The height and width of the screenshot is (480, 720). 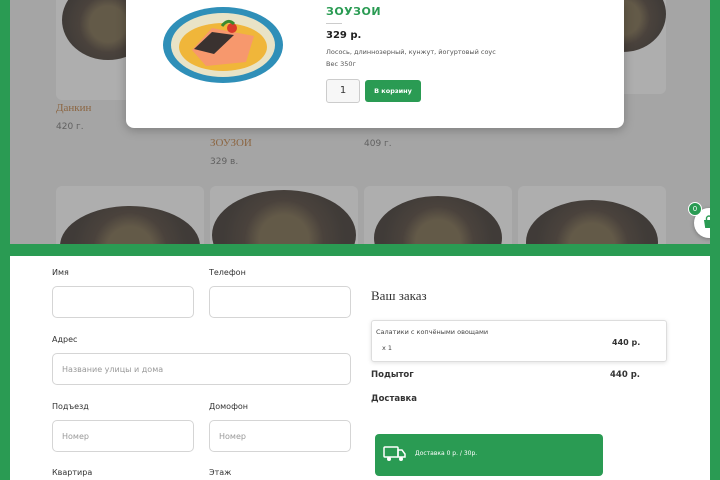 What do you see at coordinates (341, 64) in the screenshot?
I see `product-weight: Вес 350г` at bounding box center [341, 64].